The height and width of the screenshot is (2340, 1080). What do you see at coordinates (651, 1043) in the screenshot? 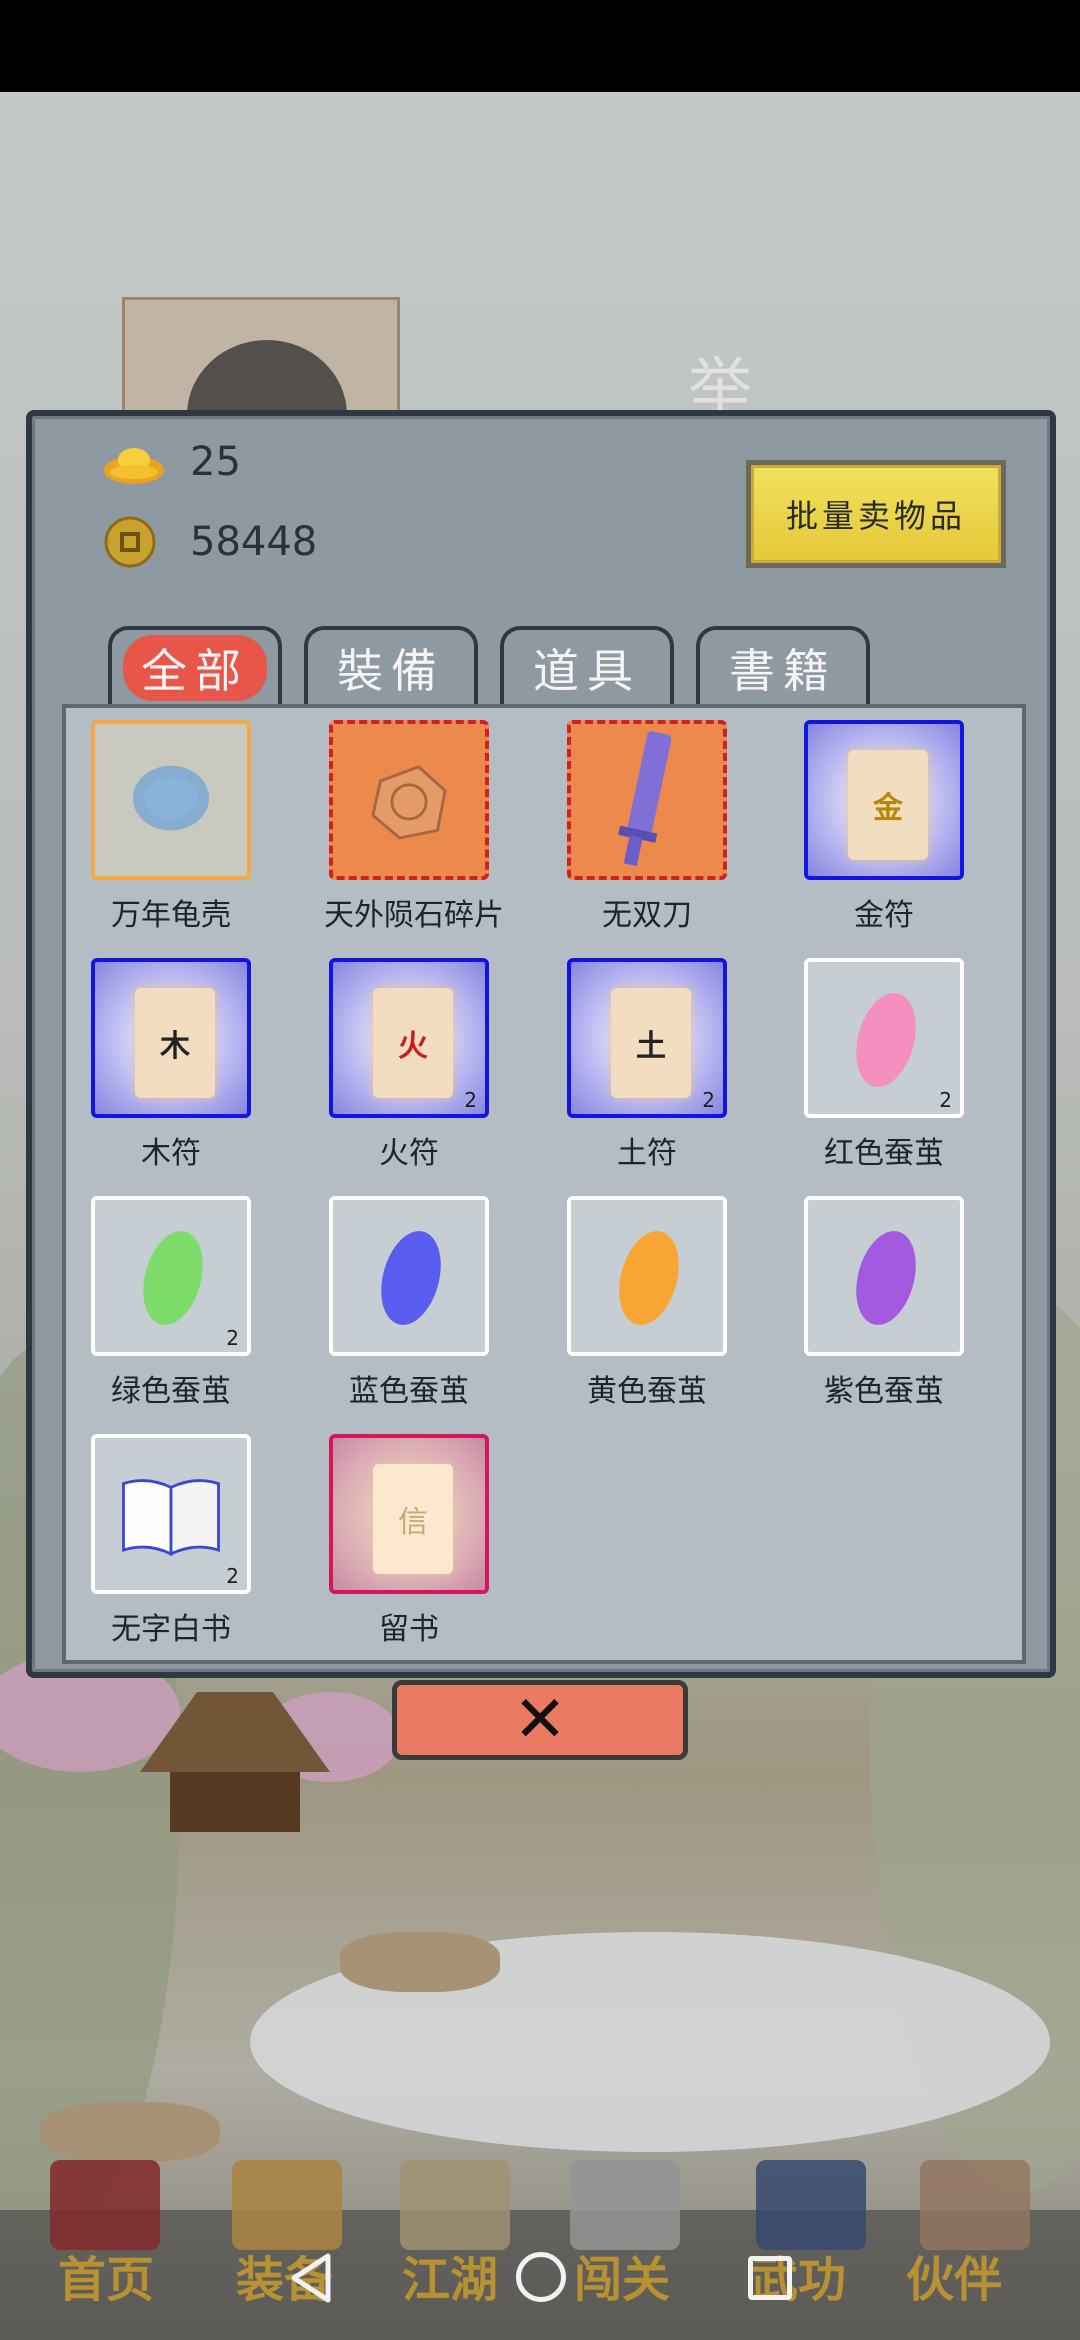
I see `talisman-icon: 土` at bounding box center [651, 1043].